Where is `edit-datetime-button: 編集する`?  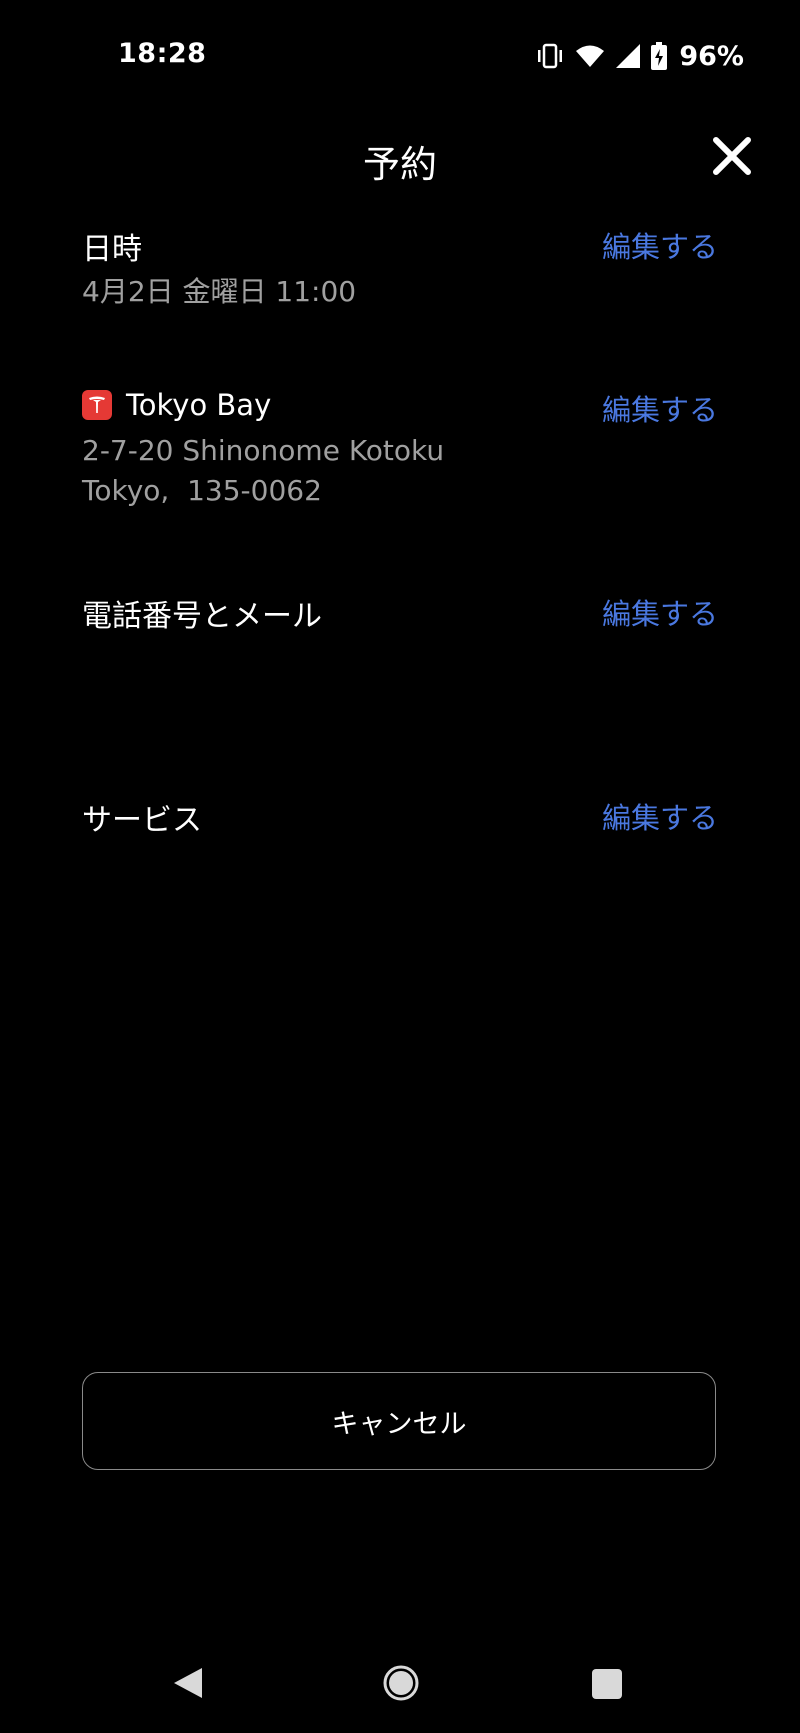 edit-datetime-button: 編集する is located at coordinates (660, 245).